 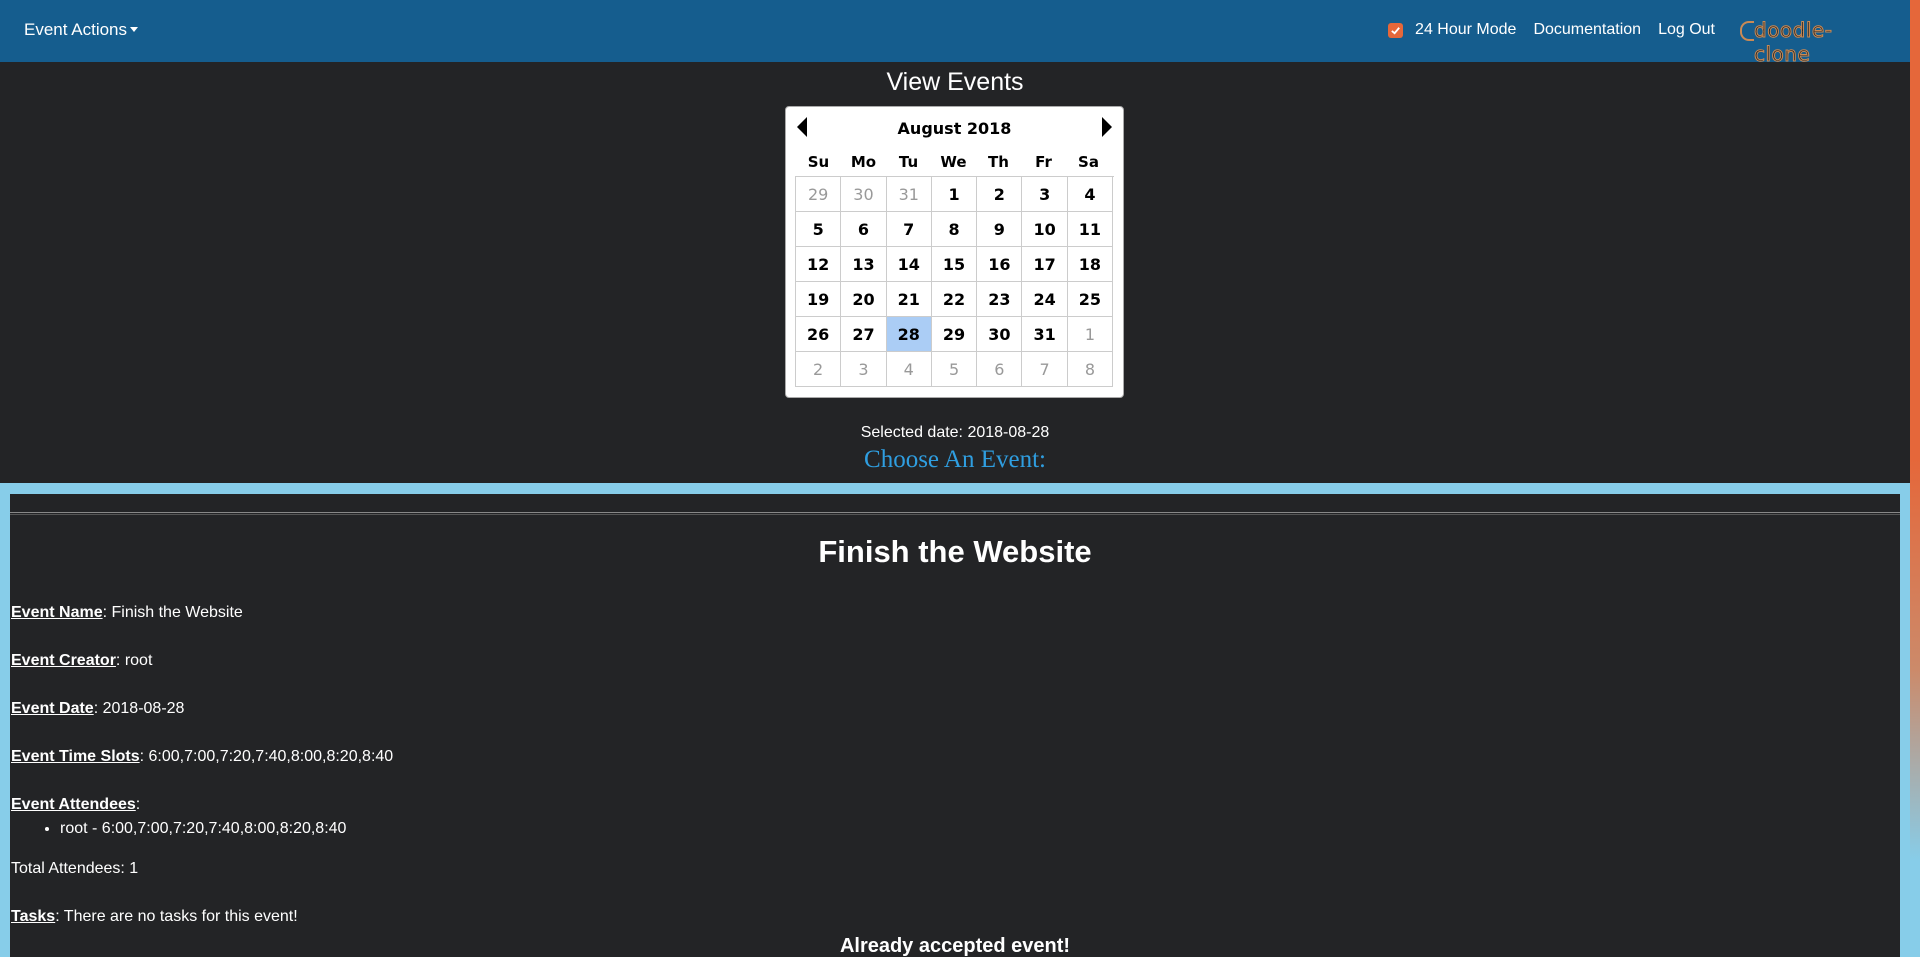 I want to click on brand-logo: doodle-clone, so click(x=1810, y=42).